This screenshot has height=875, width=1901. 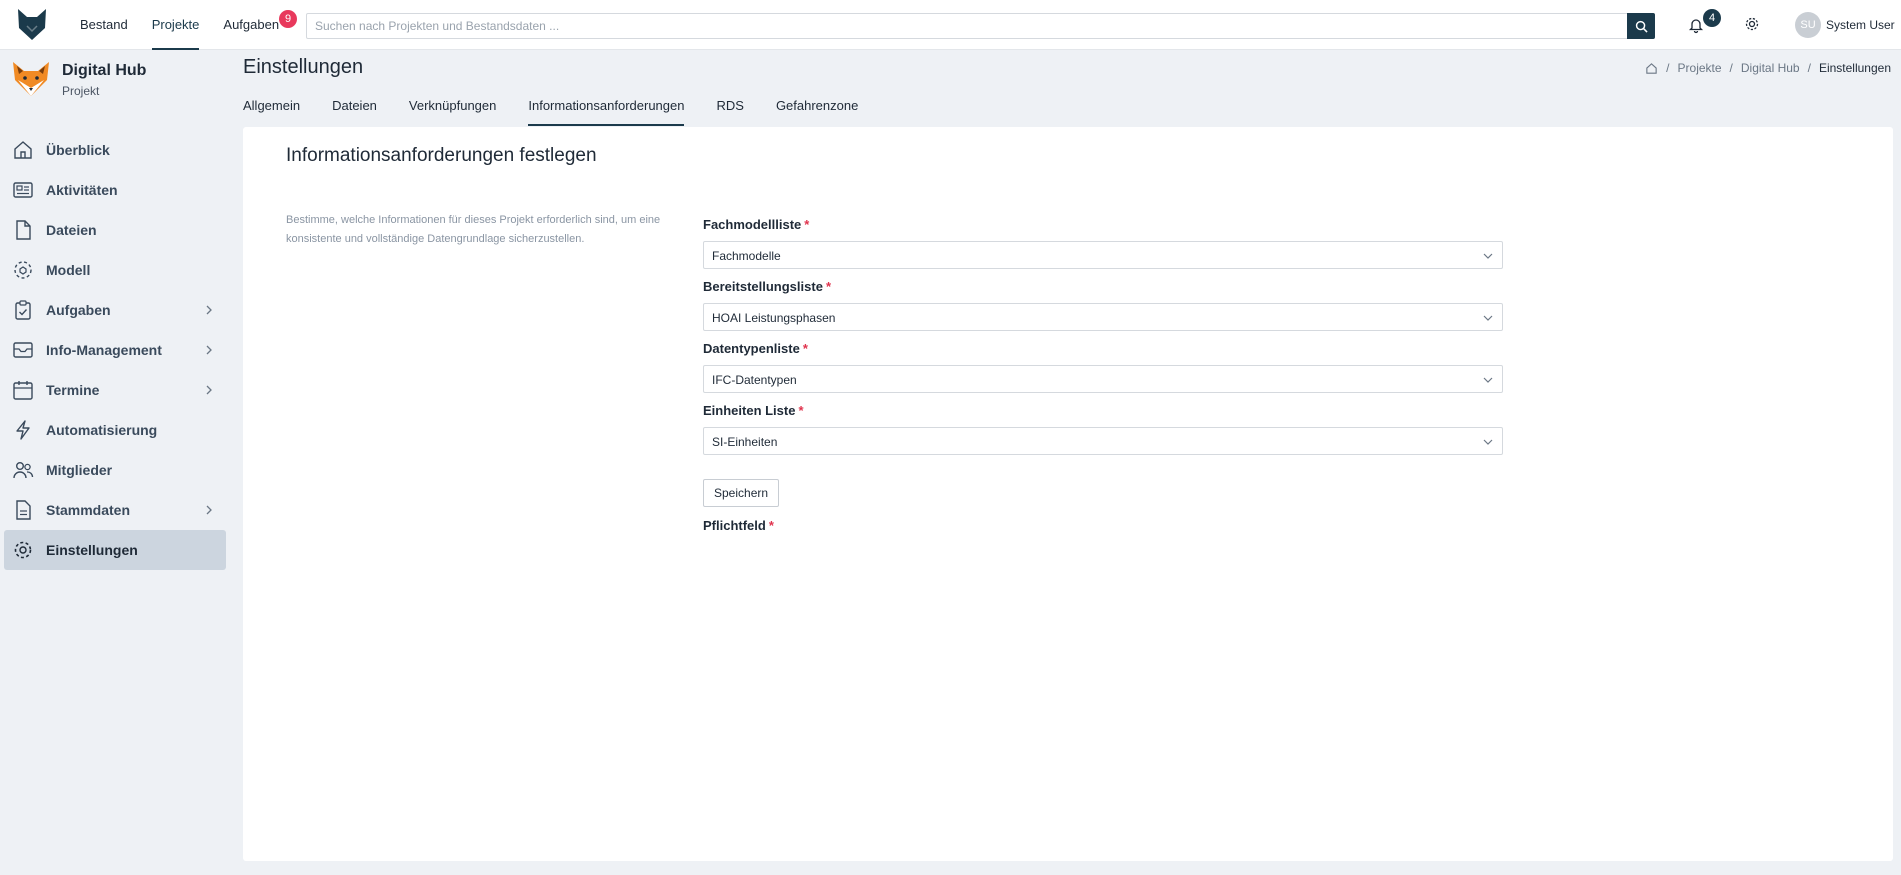 I want to click on sidebar-item-automatisierung: Automatisierung, so click(x=115, y=430).